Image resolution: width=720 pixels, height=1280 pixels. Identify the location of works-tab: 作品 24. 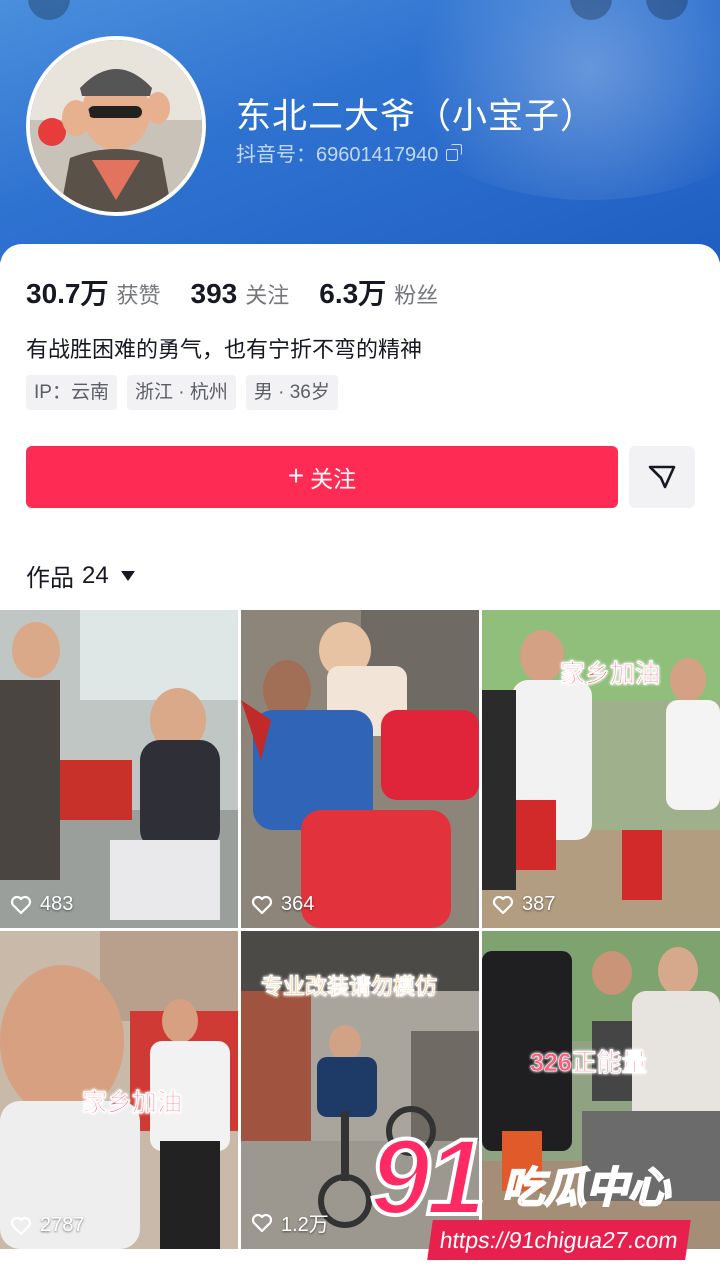
(80, 575).